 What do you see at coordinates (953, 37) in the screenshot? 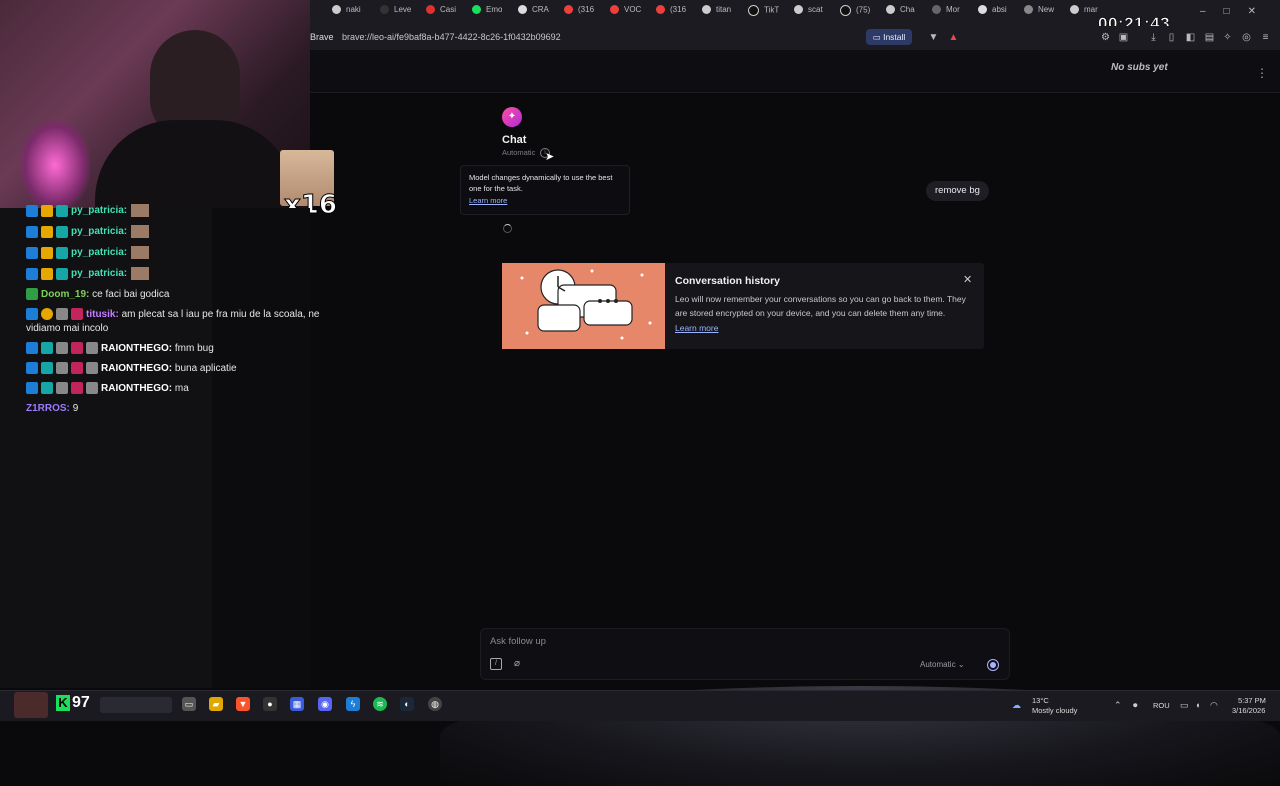
I see `brave-rewards-icon: ▲` at bounding box center [953, 37].